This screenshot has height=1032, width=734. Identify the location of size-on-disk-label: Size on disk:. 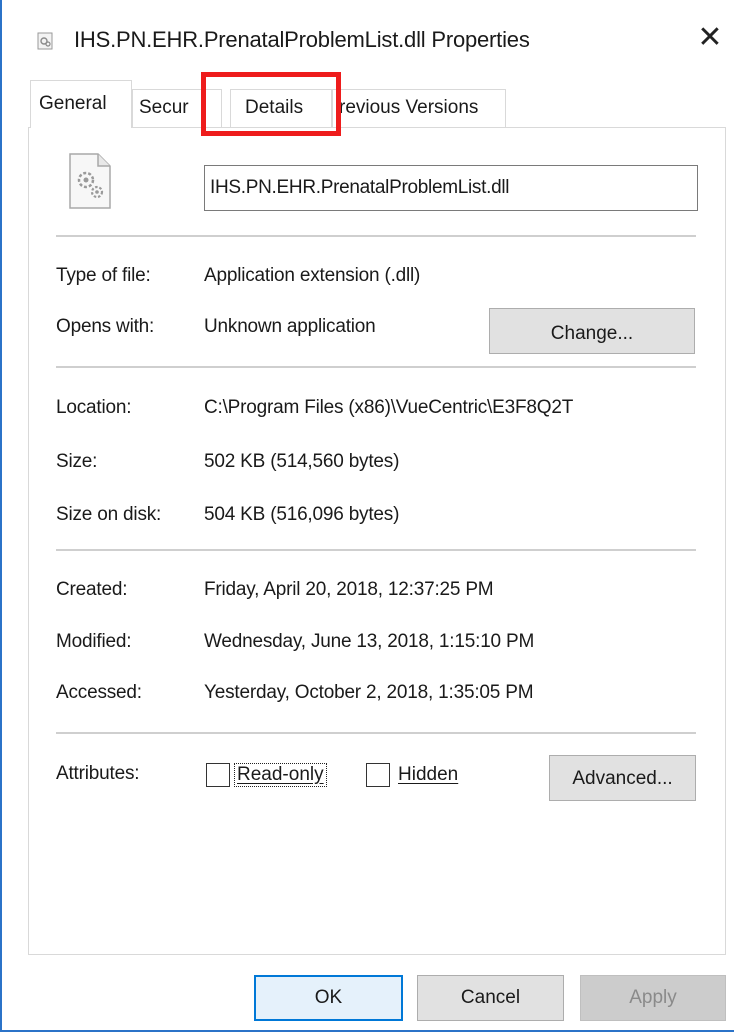
(109, 514).